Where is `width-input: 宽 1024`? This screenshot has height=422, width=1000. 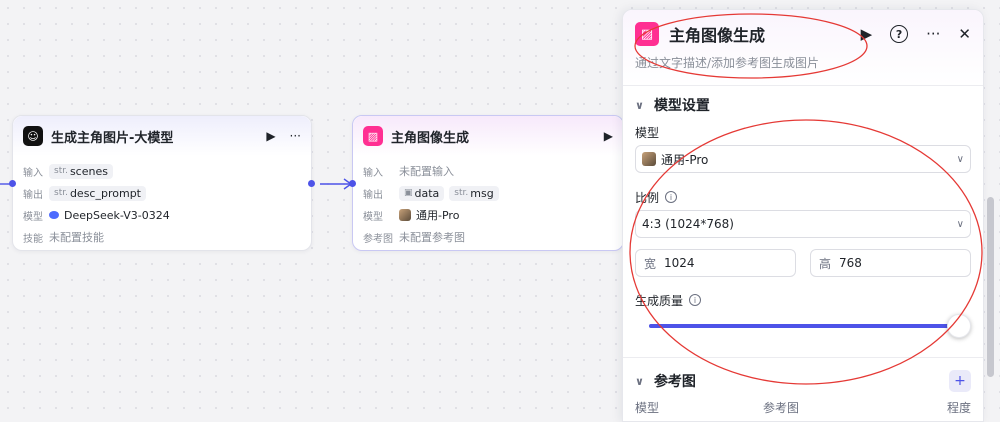 width-input: 宽 1024 is located at coordinates (715, 263).